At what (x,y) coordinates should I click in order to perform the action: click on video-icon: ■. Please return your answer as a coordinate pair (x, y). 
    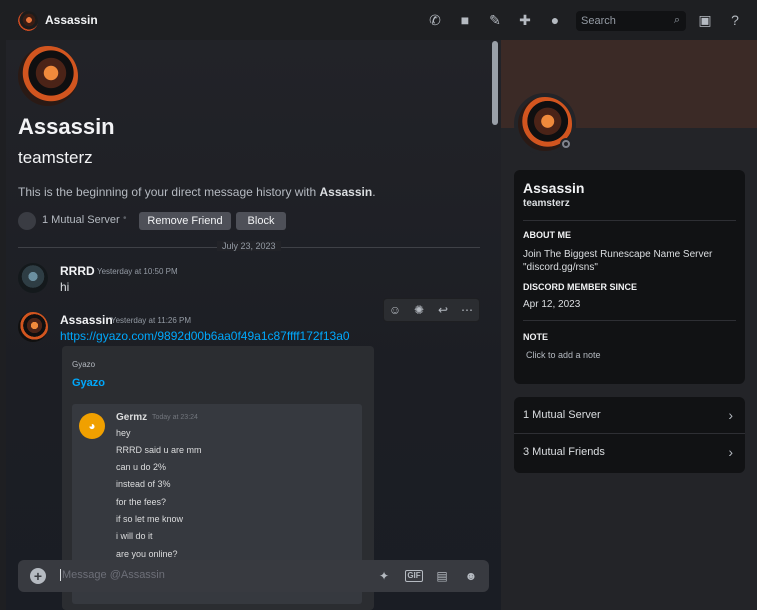
    Looking at the image, I should click on (465, 20).